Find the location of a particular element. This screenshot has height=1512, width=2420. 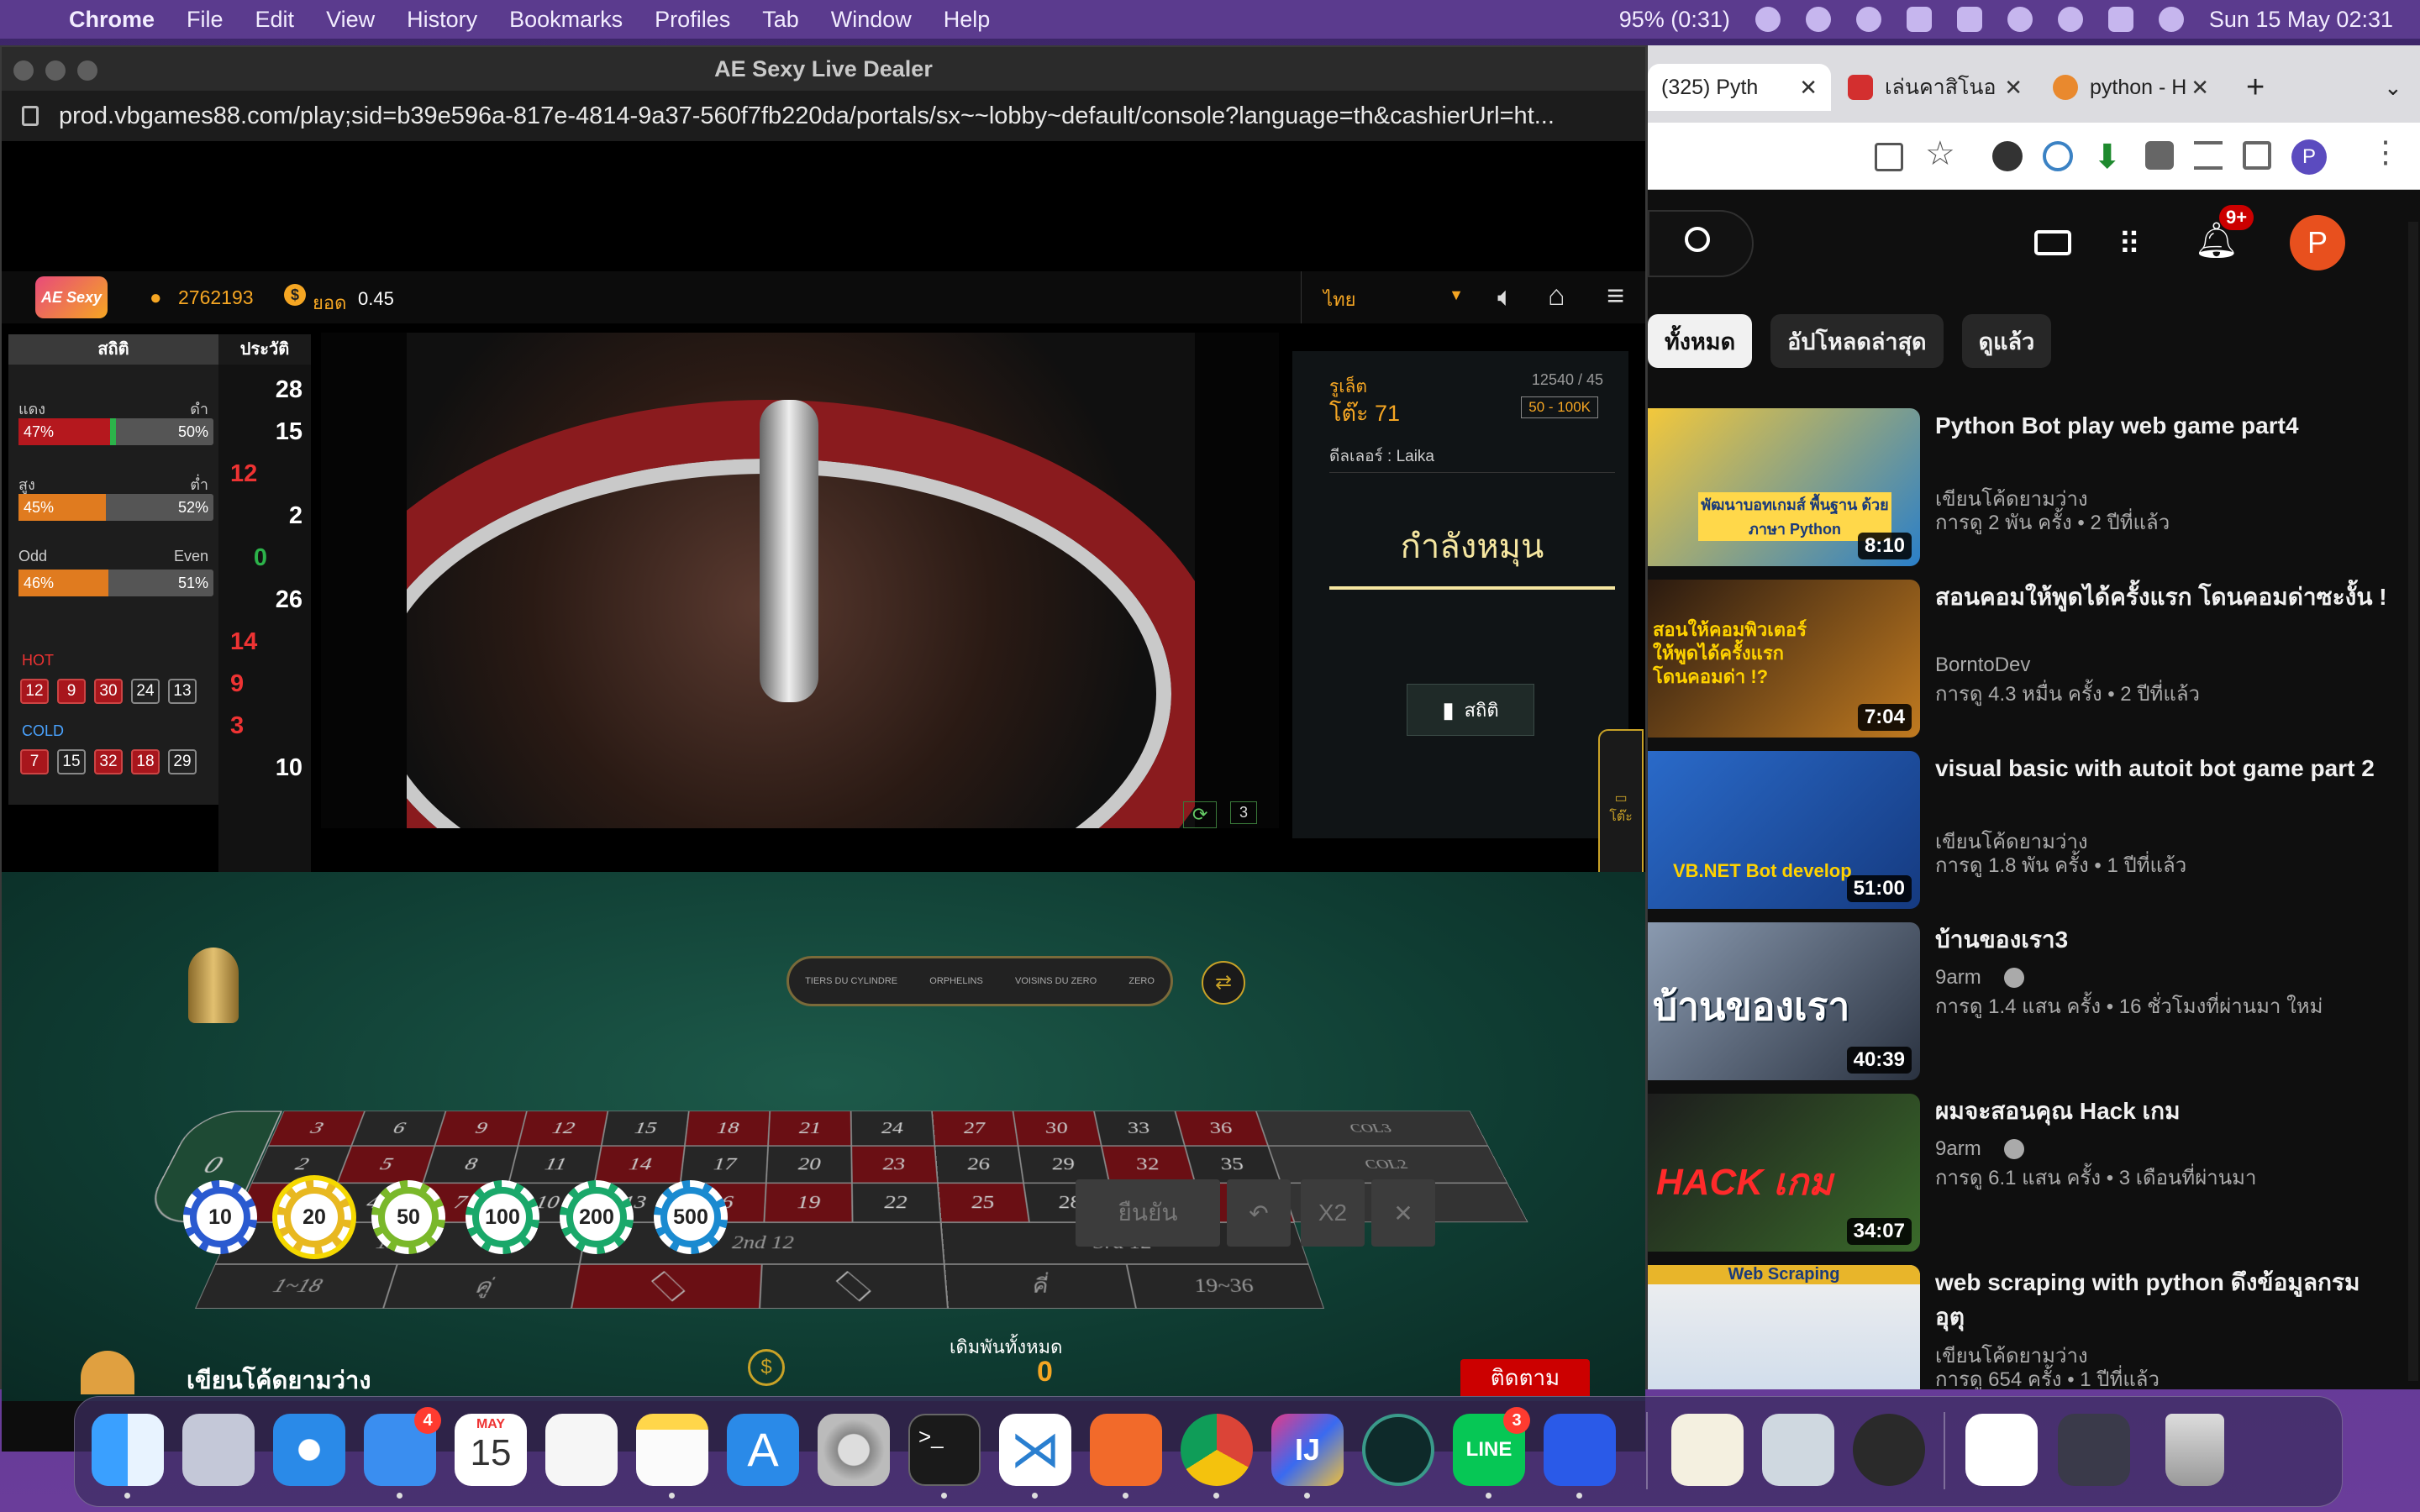

bet-limit: 50 - 100K is located at coordinates (1559, 407).